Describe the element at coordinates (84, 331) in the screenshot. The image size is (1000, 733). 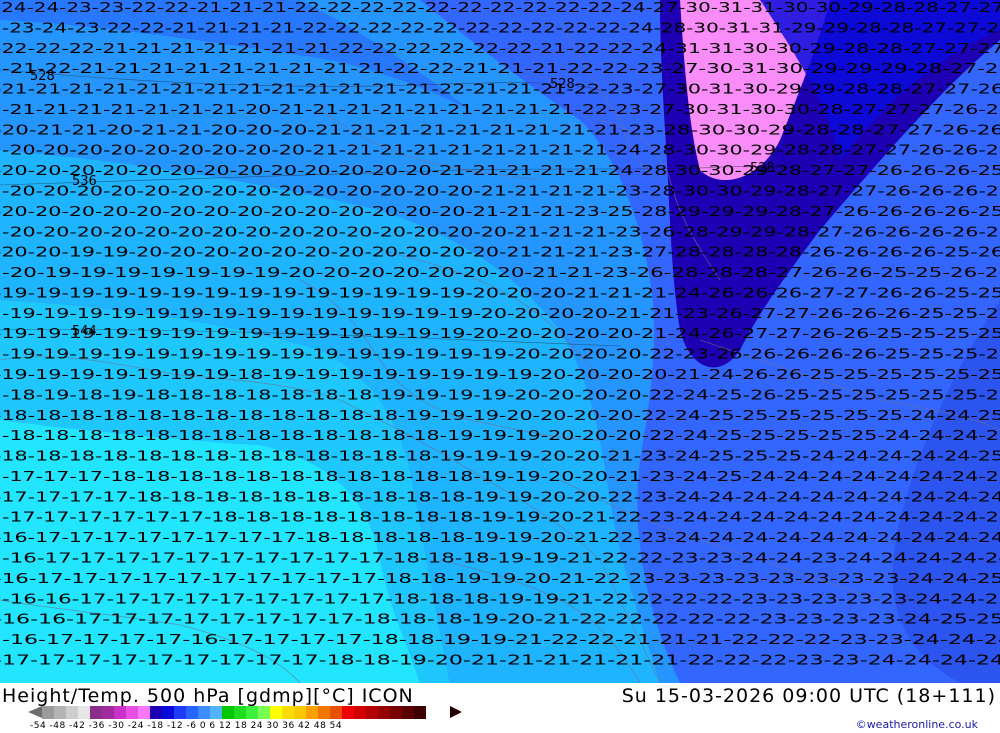
I see `height-contour-label: 544` at that location.